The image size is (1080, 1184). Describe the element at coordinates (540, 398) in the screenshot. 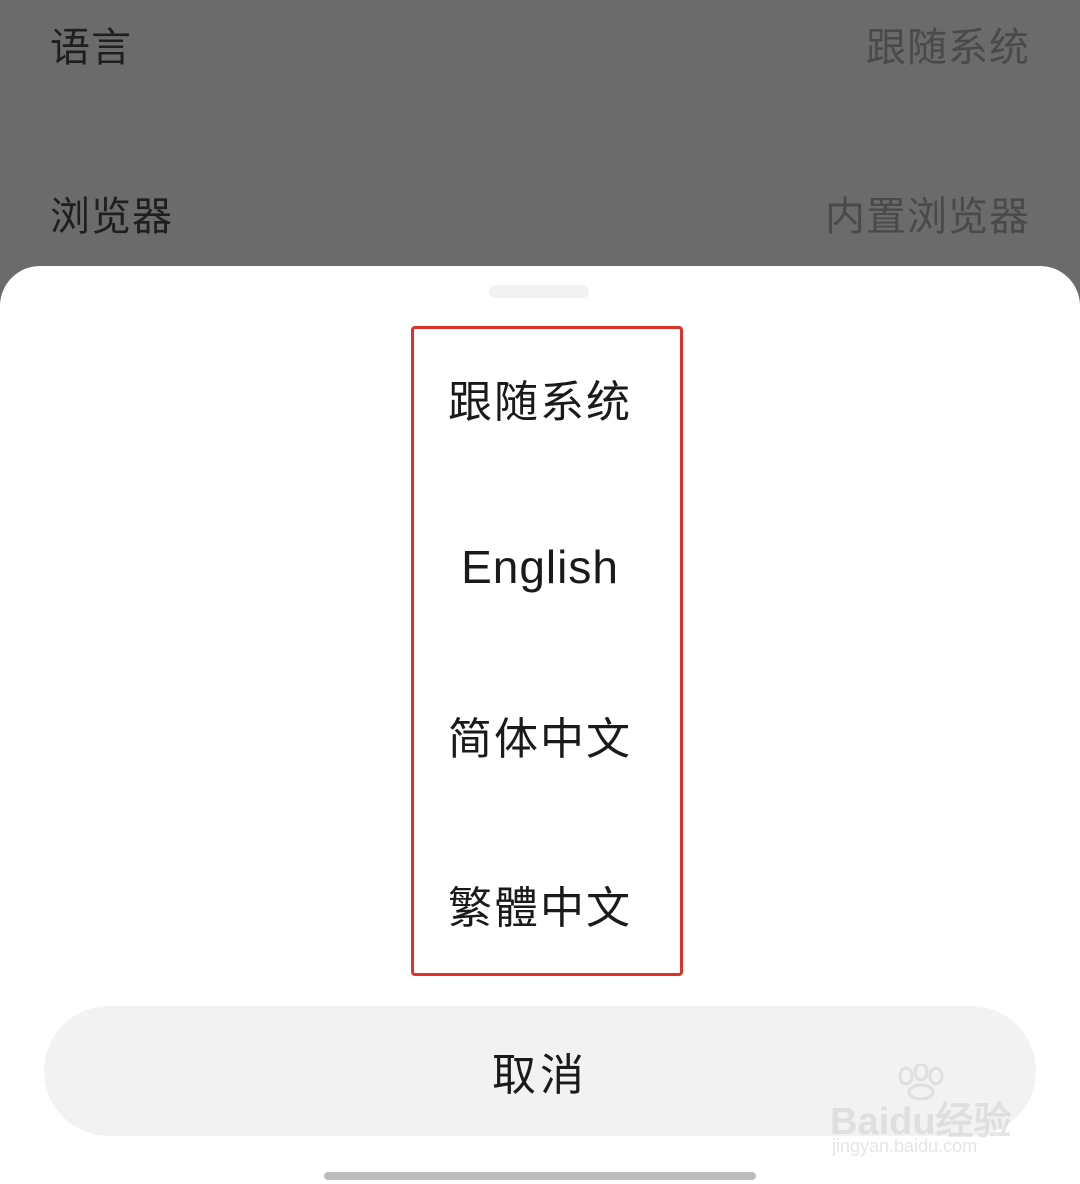

I see `language-option-follow-system: 跟随系统` at that location.